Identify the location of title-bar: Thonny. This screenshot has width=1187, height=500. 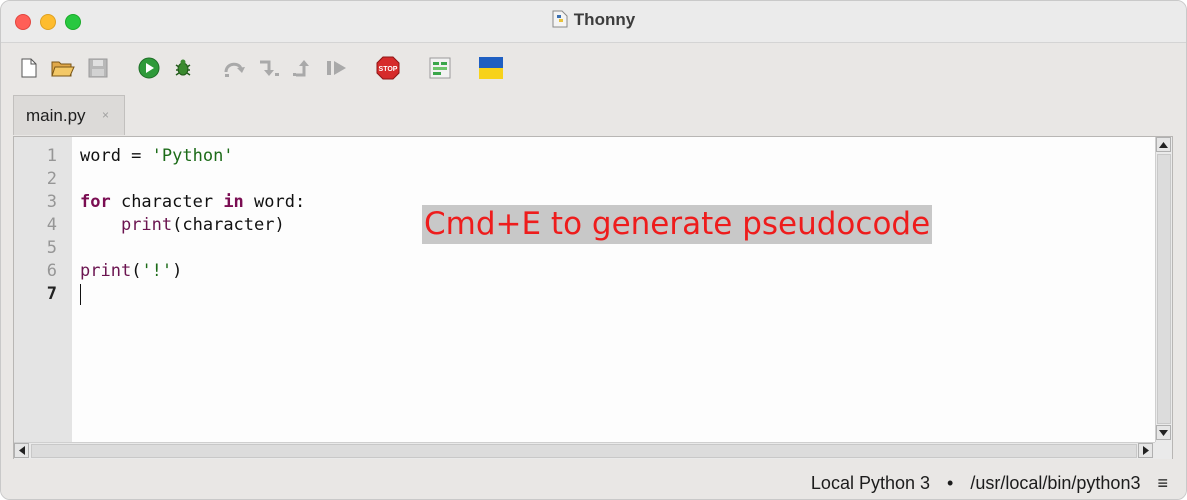
(593, 22).